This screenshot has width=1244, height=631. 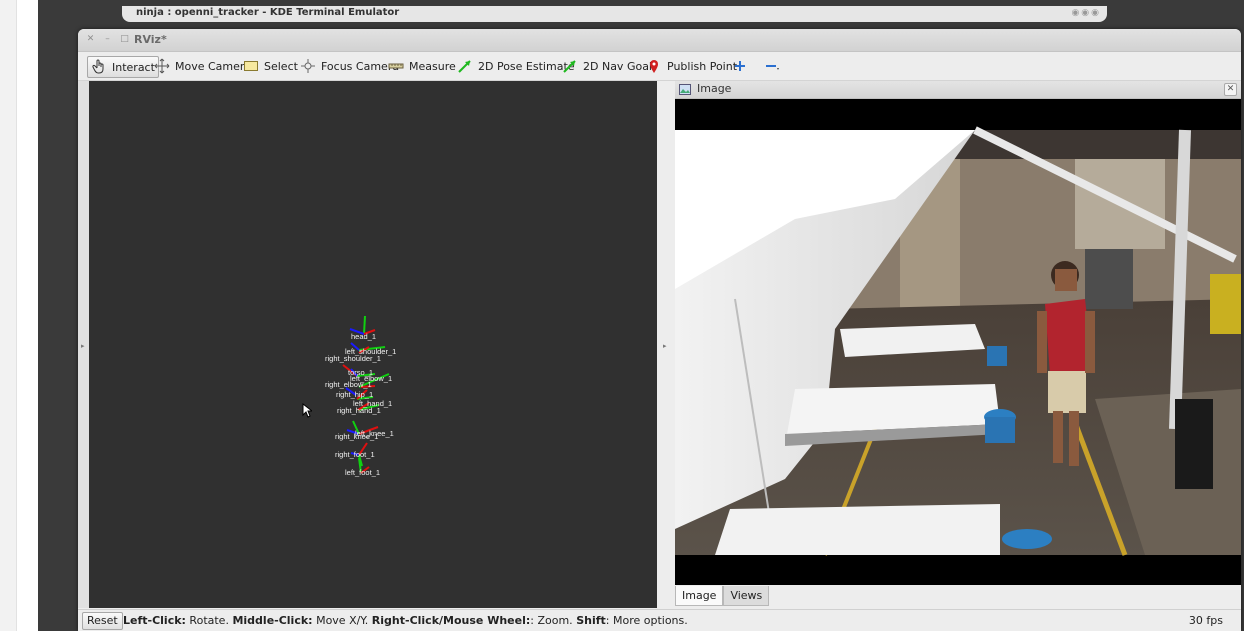 What do you see at coordinates (133, 67) in the screenshot?
I see `interact-tool-label: Interact` at bounding box center [133, 67].